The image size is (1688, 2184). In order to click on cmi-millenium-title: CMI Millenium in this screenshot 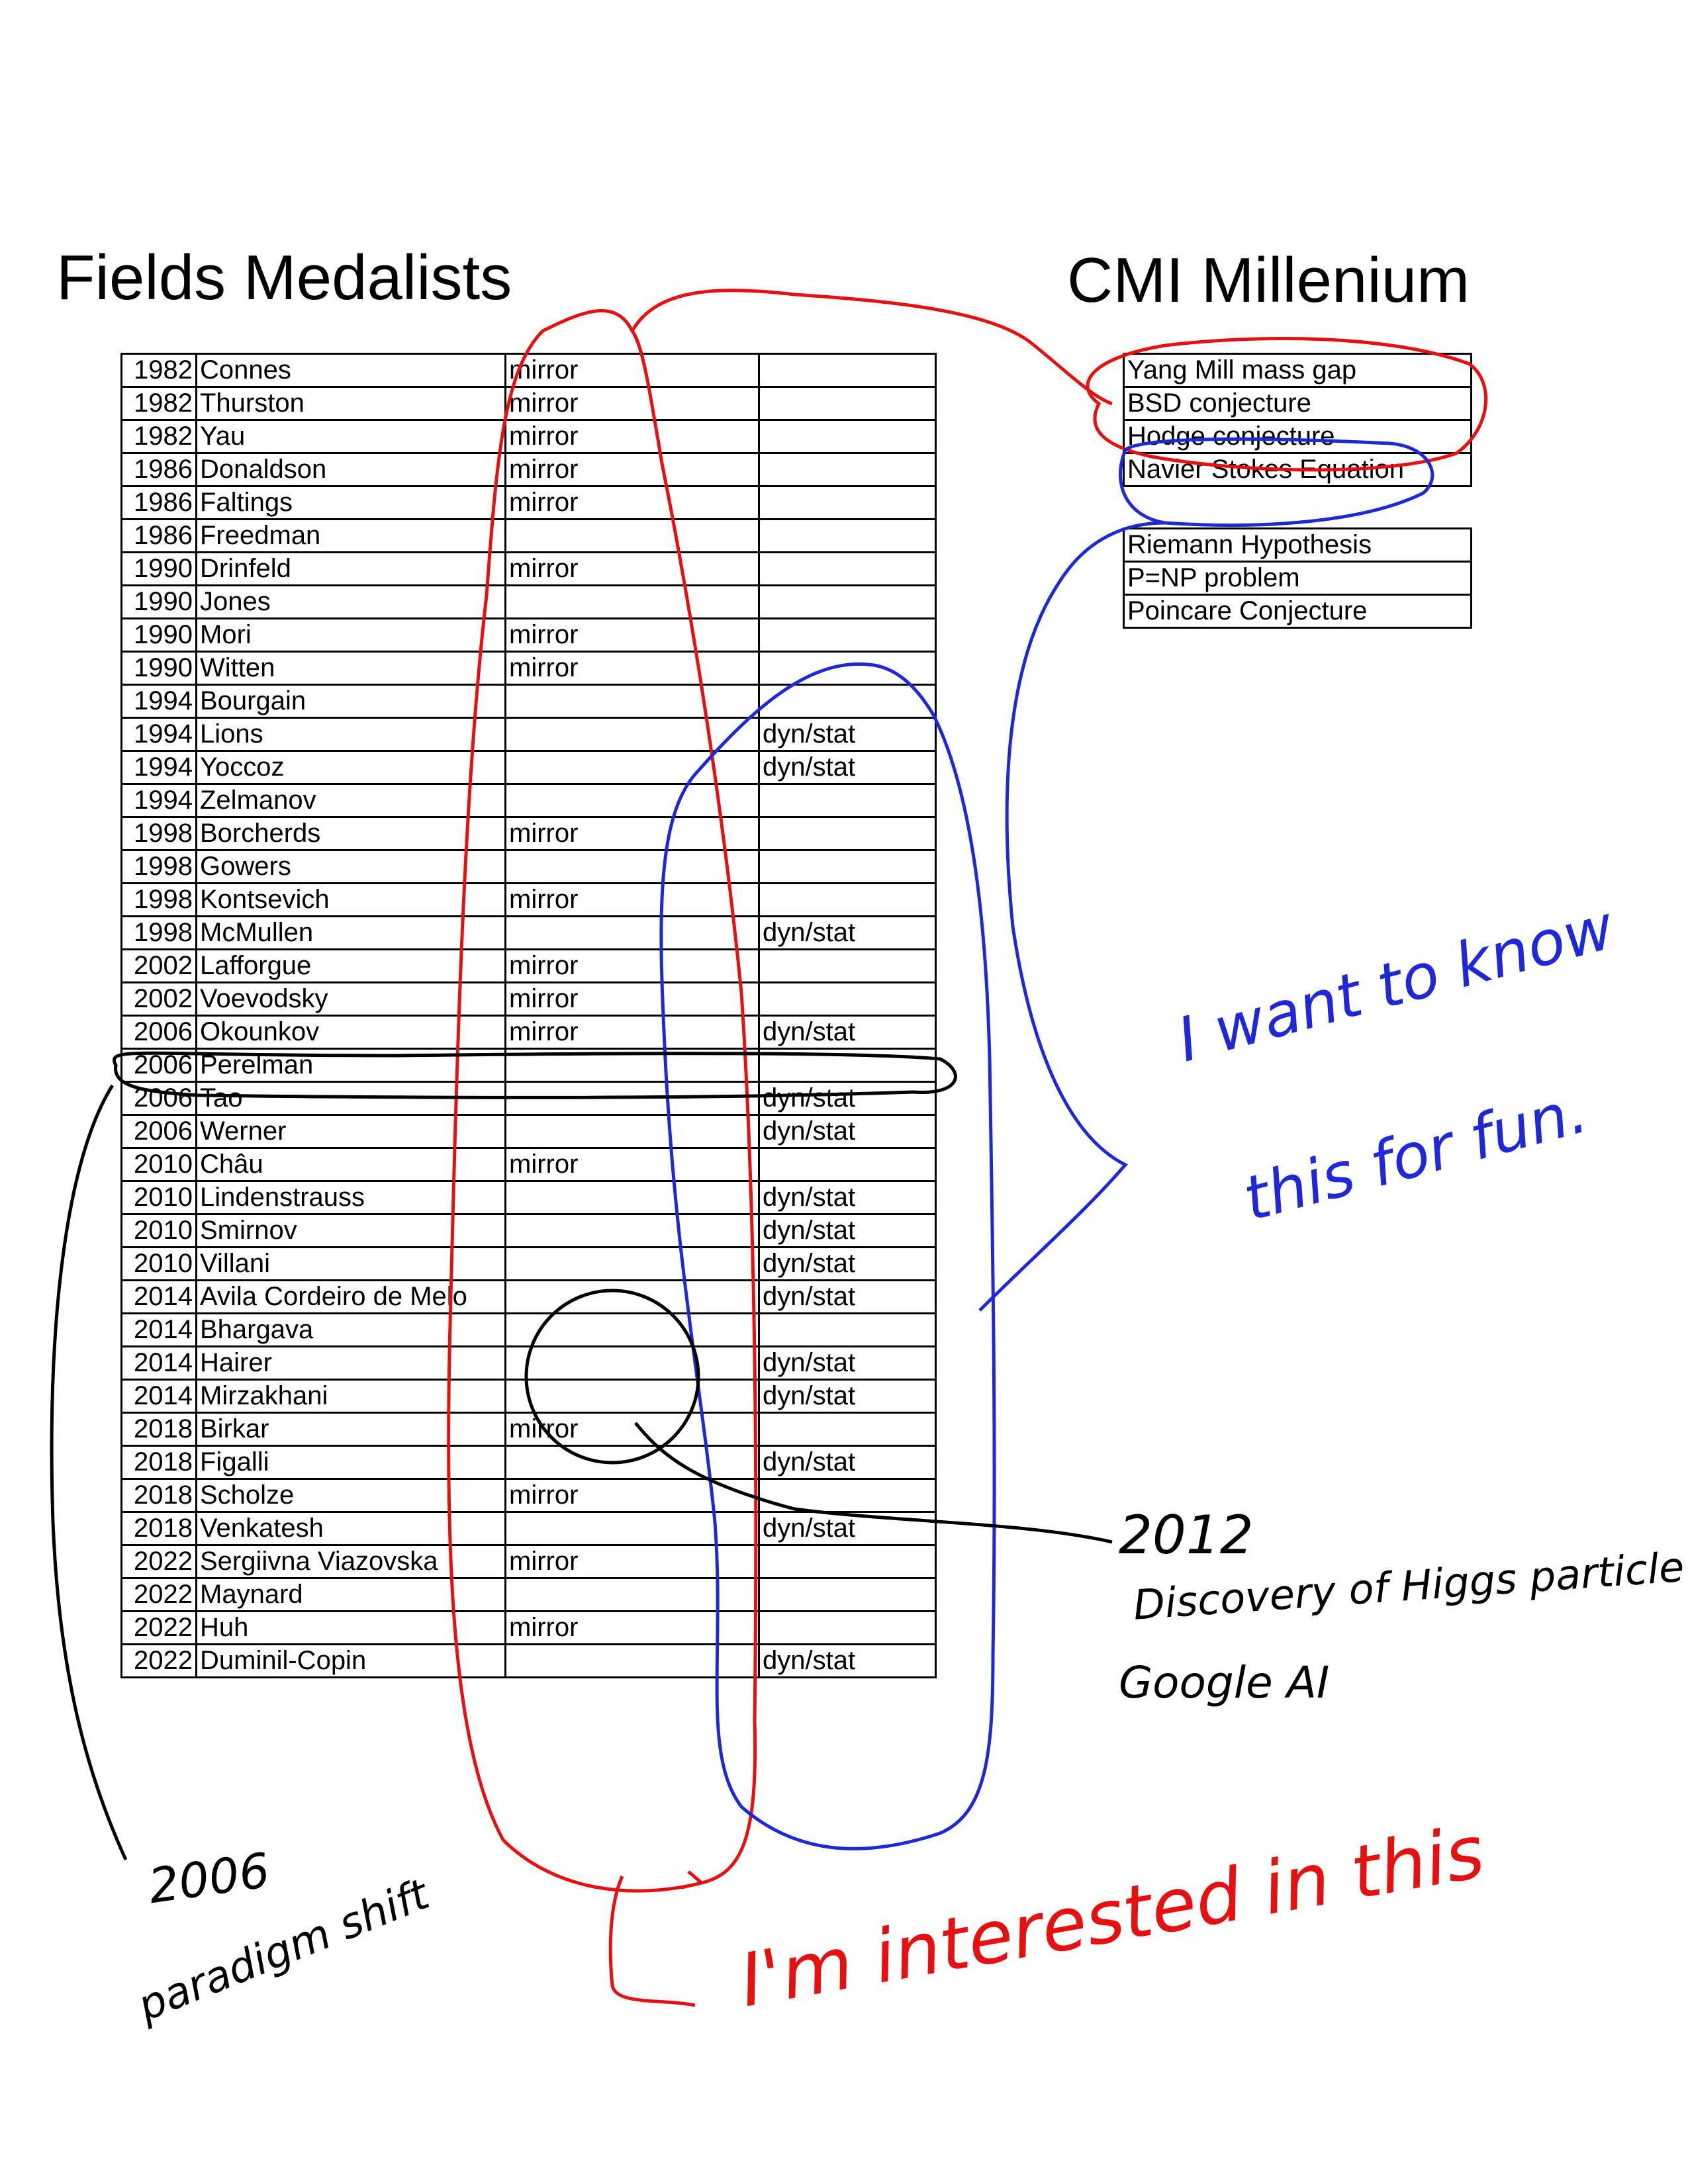, I will do `click(1268, 280)`.